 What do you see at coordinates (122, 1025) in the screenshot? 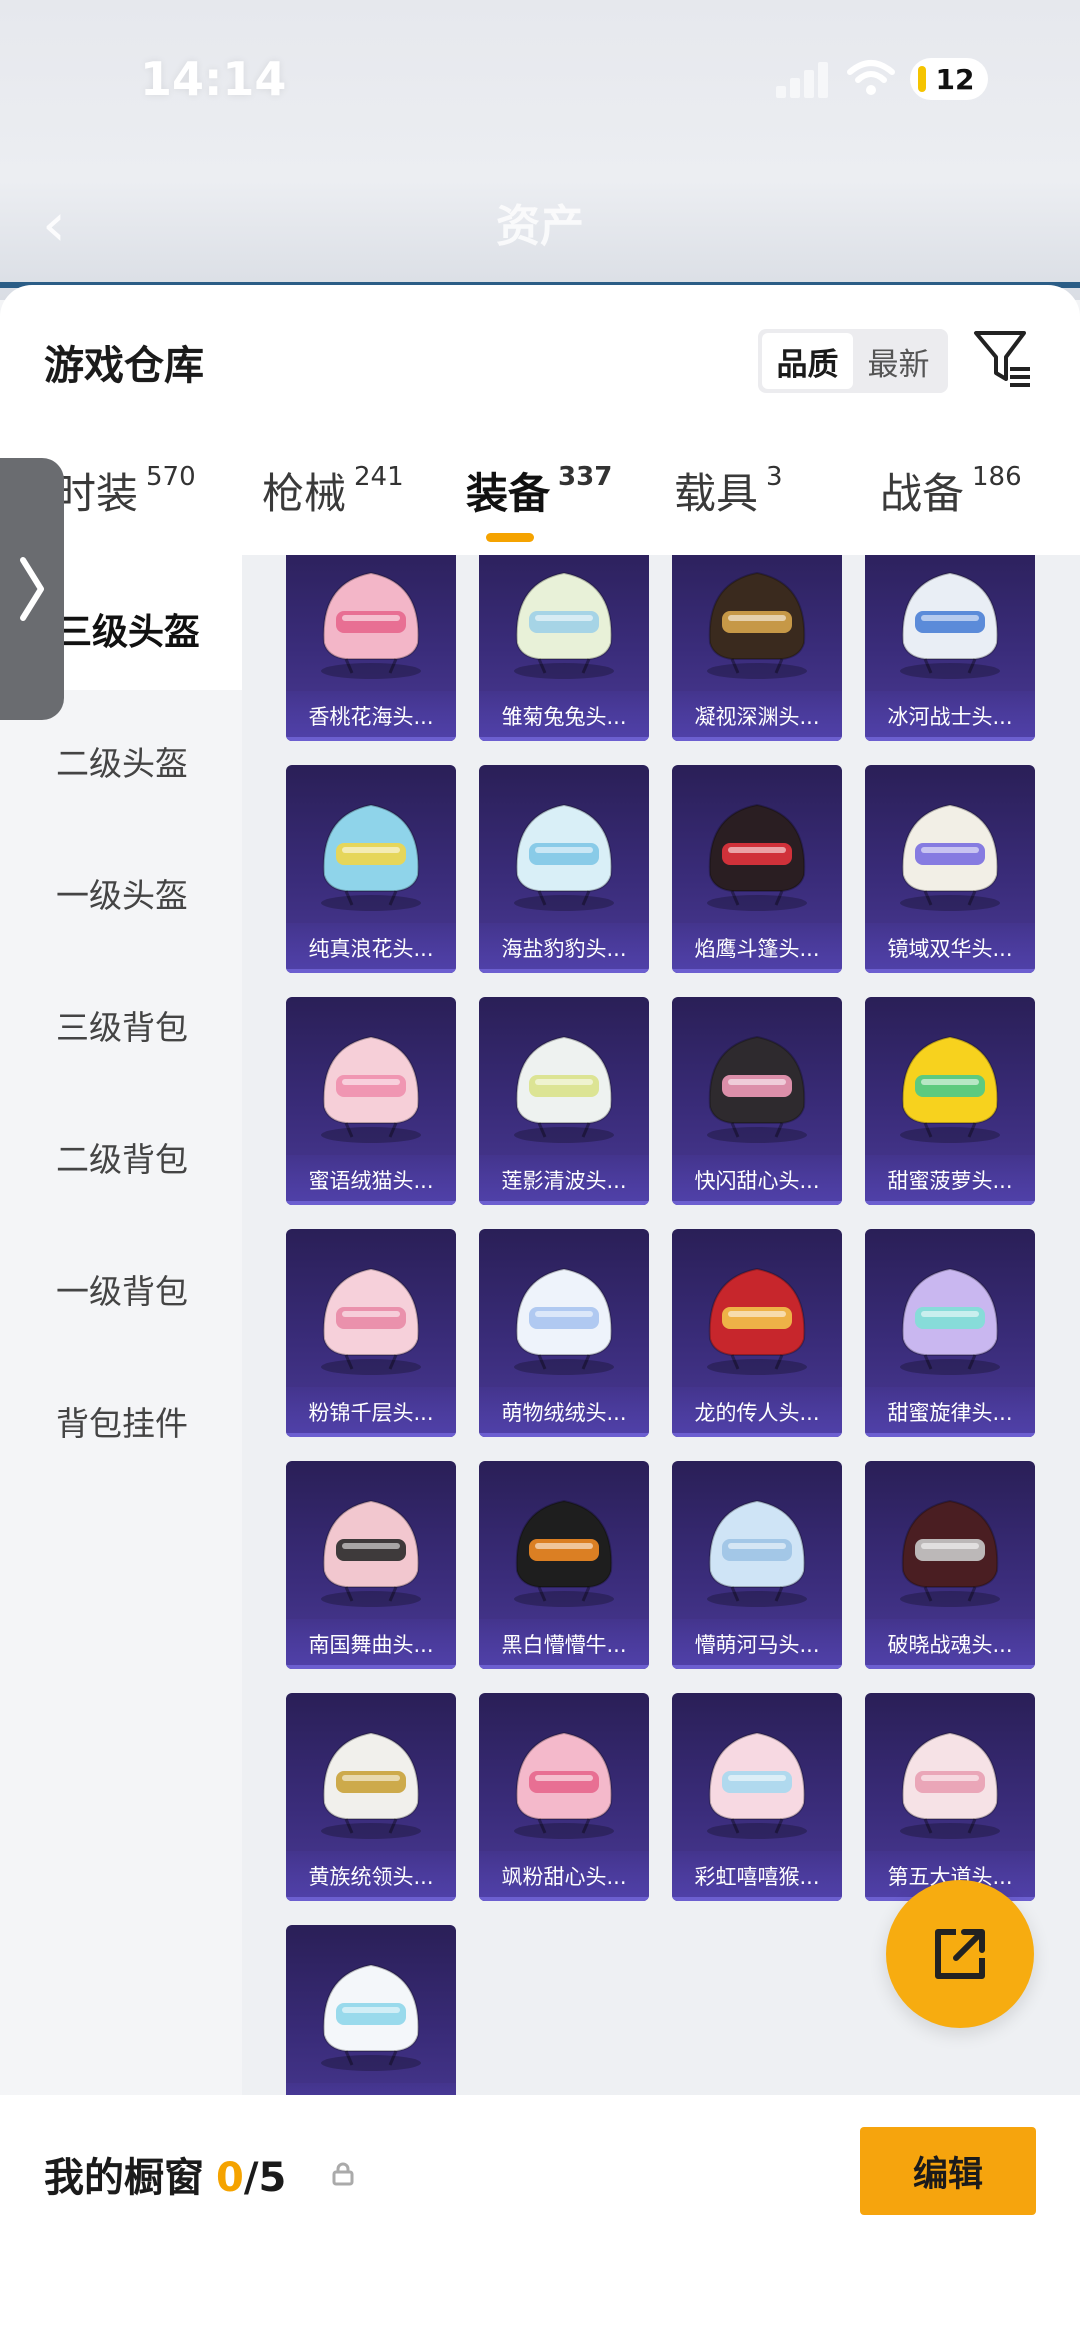
I see `sidebar-item-backpack-3: 三级背包` at bounding box center [122, 1025].